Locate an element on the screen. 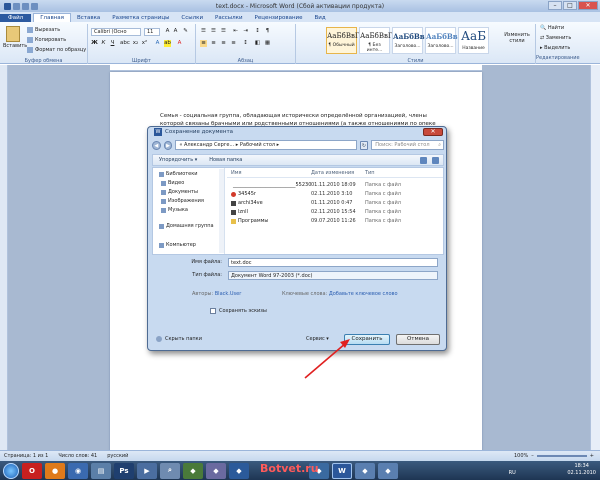  vertical-scrollbar is located at coordinates (595, 263).